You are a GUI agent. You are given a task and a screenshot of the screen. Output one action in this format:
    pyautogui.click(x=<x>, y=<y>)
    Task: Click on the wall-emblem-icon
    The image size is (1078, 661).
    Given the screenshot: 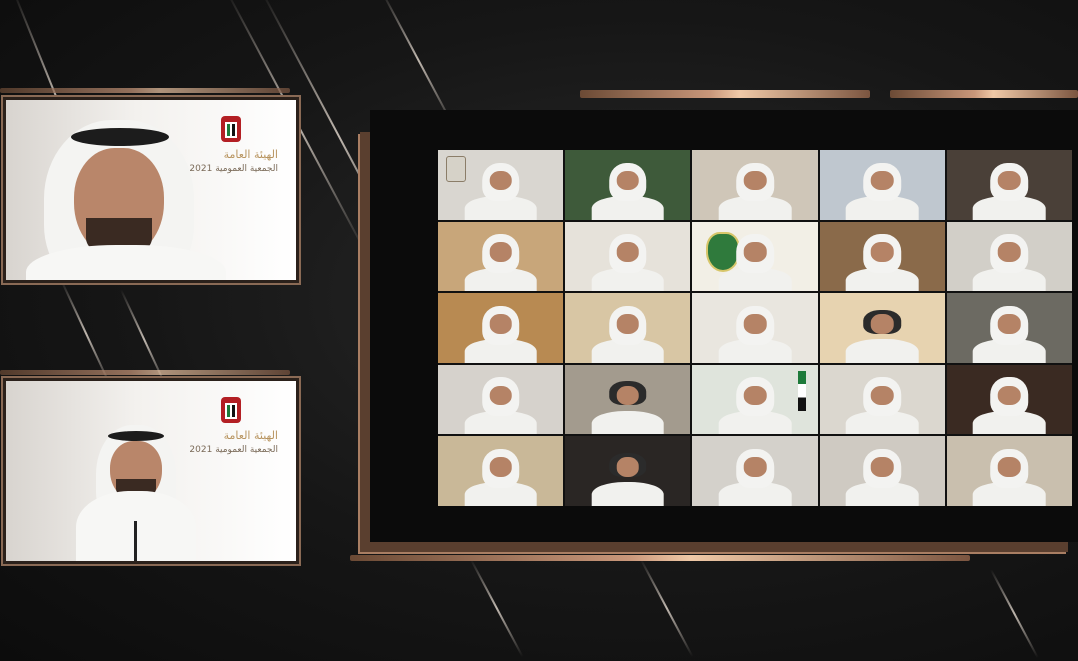 What is the action you would take?
    pyautogui.click(x=456, y=169)
    